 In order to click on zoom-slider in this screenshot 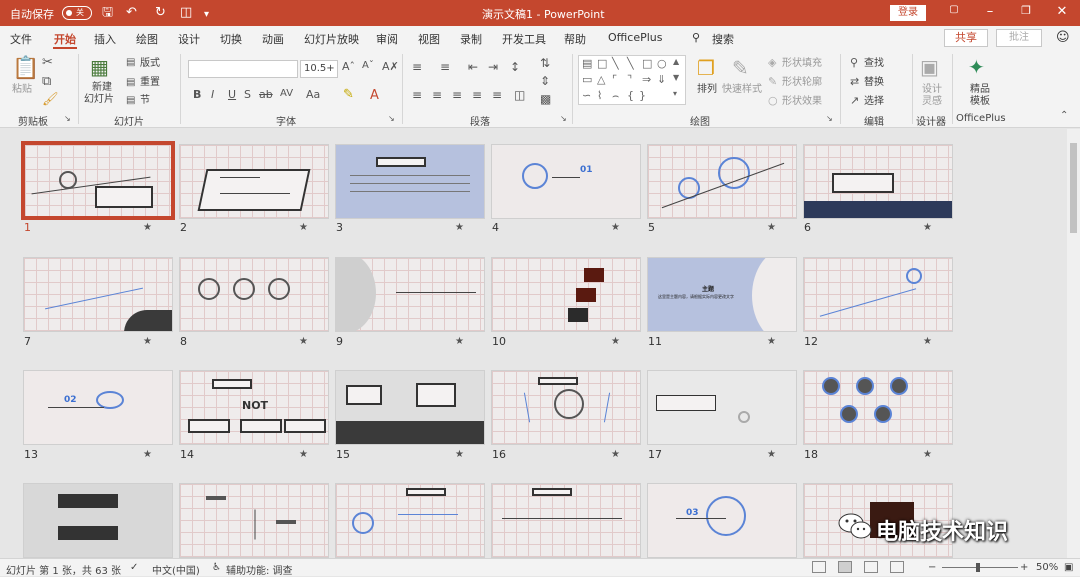, I will do `click(980, 567)`.